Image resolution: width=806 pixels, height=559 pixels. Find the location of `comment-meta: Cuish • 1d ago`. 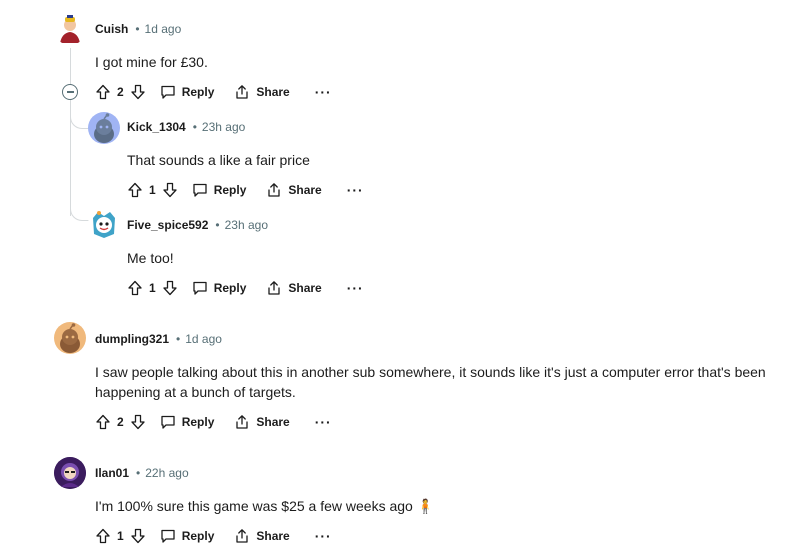

comment-meta: Cuish • 1d ago is located at coordinates (138, 29).